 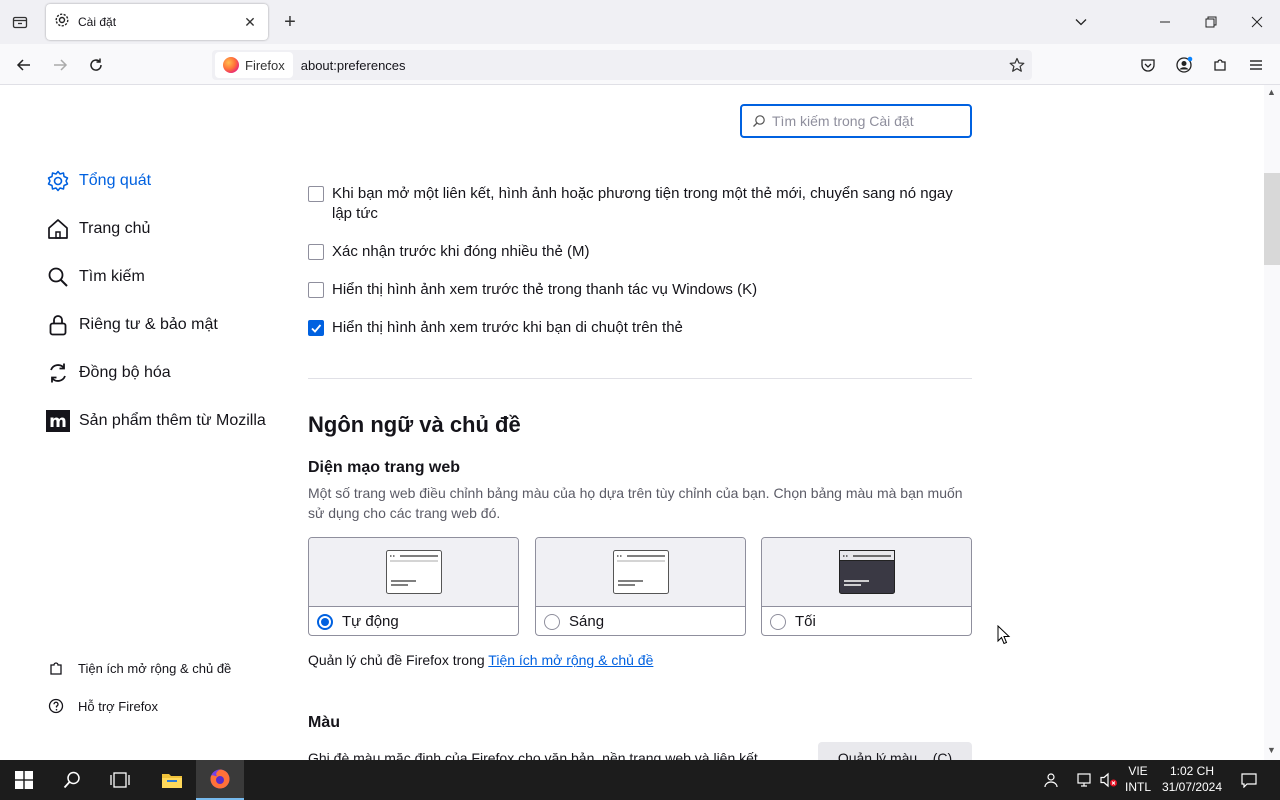 What do you see at coordinates (58, 325) in the screenshot?
I see `lock-icon` at bounding box center [58, 325].